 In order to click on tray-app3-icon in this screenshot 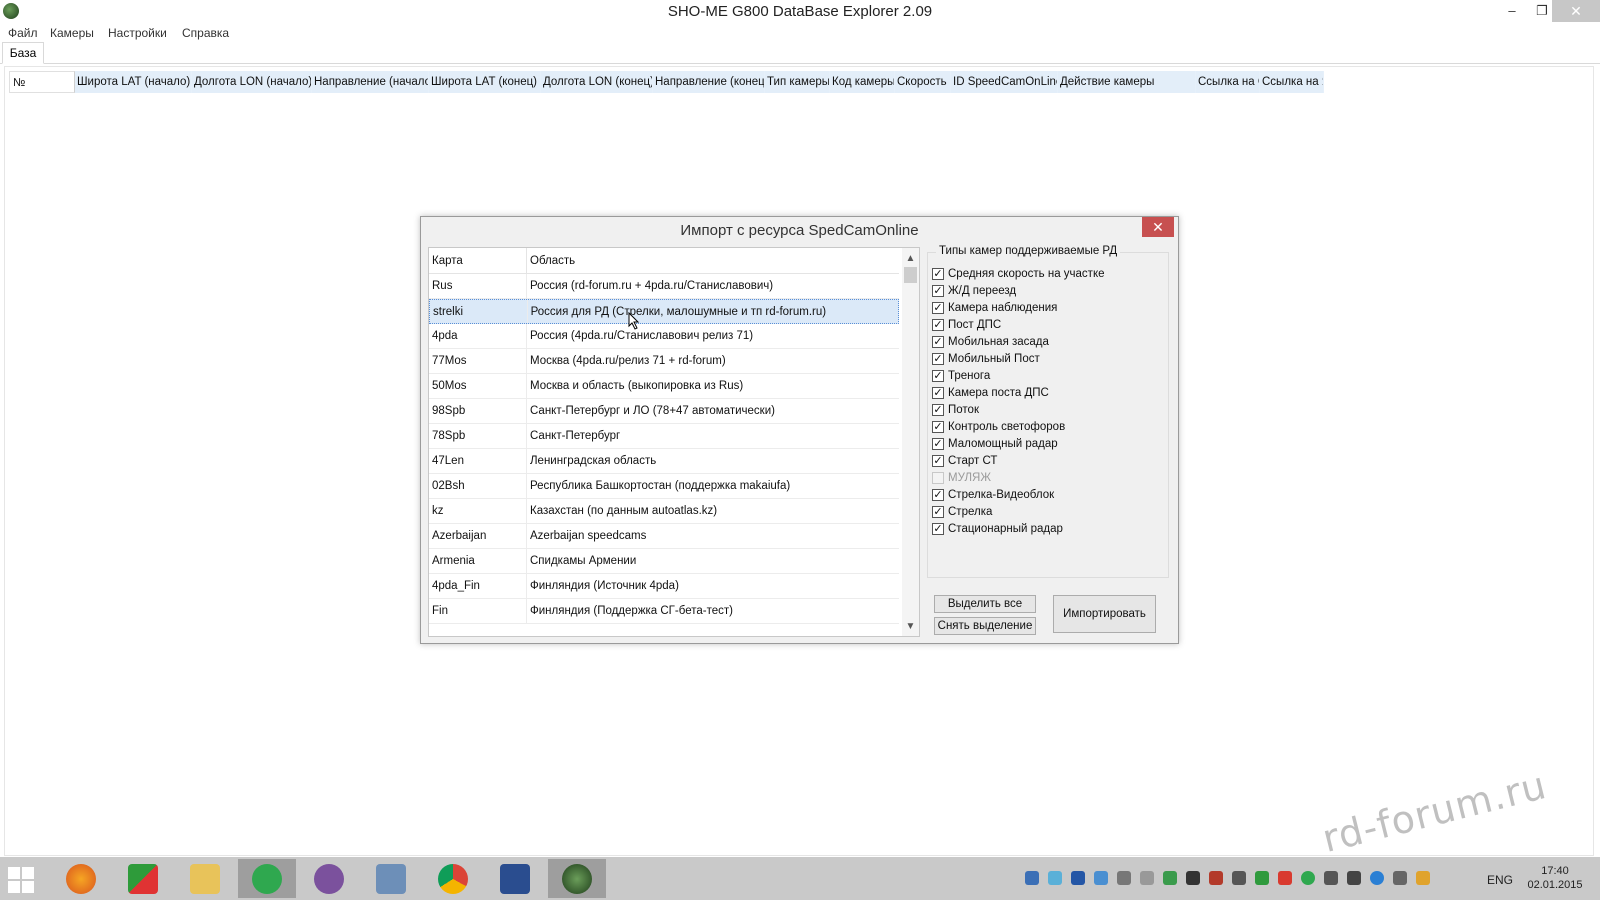, I will do `click(1239, 878)`.